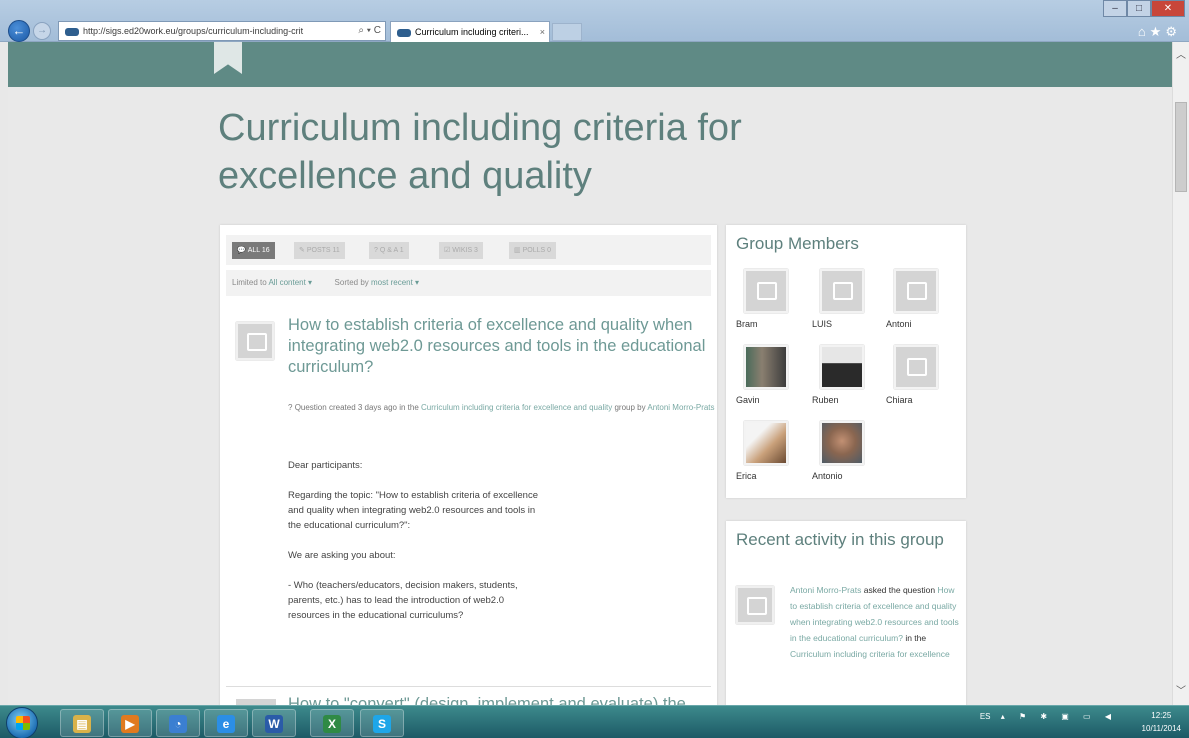  I want to click on scroll-up-icon: ︿, so click(1181, 53).